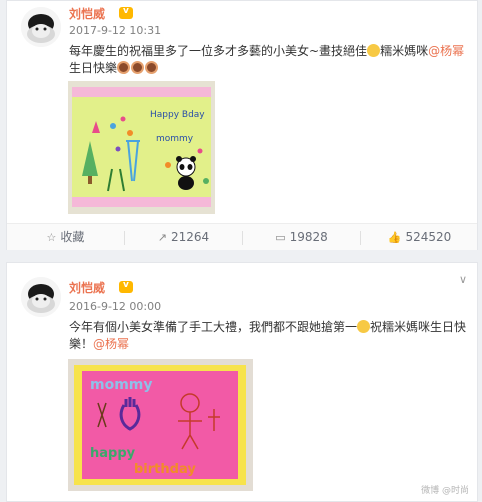 The width and height of the screenshot is (482, 502). Describe the element at coordinates (177, 115) in the screenshot. I see `card-text-line1: Happy Bday` at that location.